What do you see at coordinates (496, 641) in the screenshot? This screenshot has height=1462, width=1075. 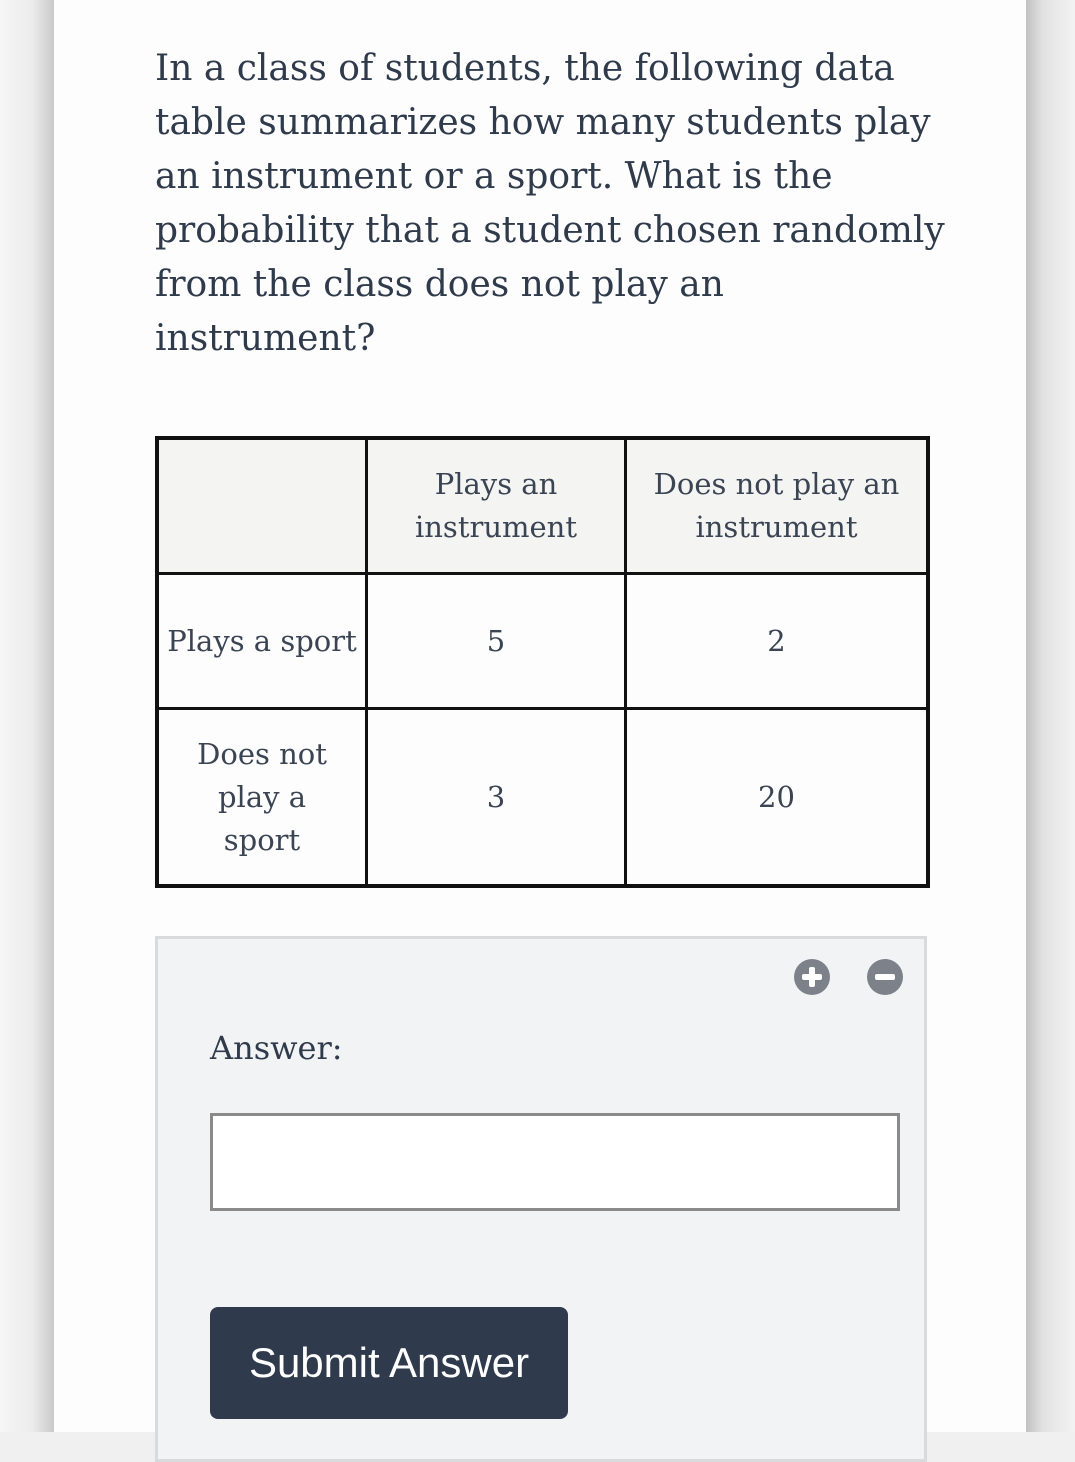 I see `table-cell: 5` at bounding box center [496, 641].